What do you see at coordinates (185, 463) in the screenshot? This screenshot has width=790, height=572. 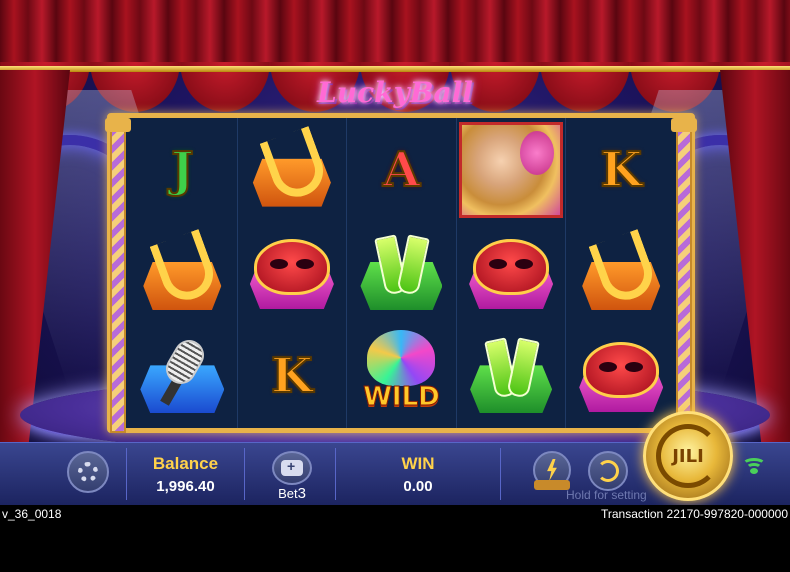 I see `balance-label: Balance` at bounding box center [185, 463].